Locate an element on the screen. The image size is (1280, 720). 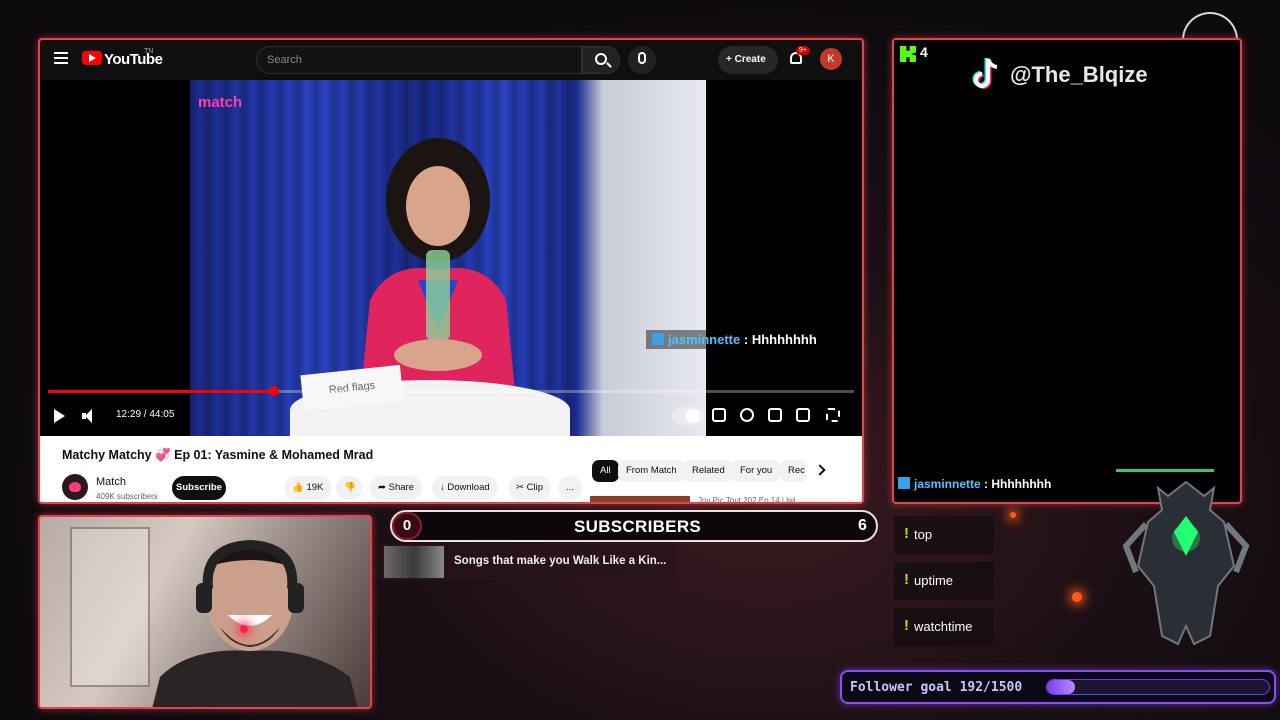
search-icon is located at coordinates (601, 59).